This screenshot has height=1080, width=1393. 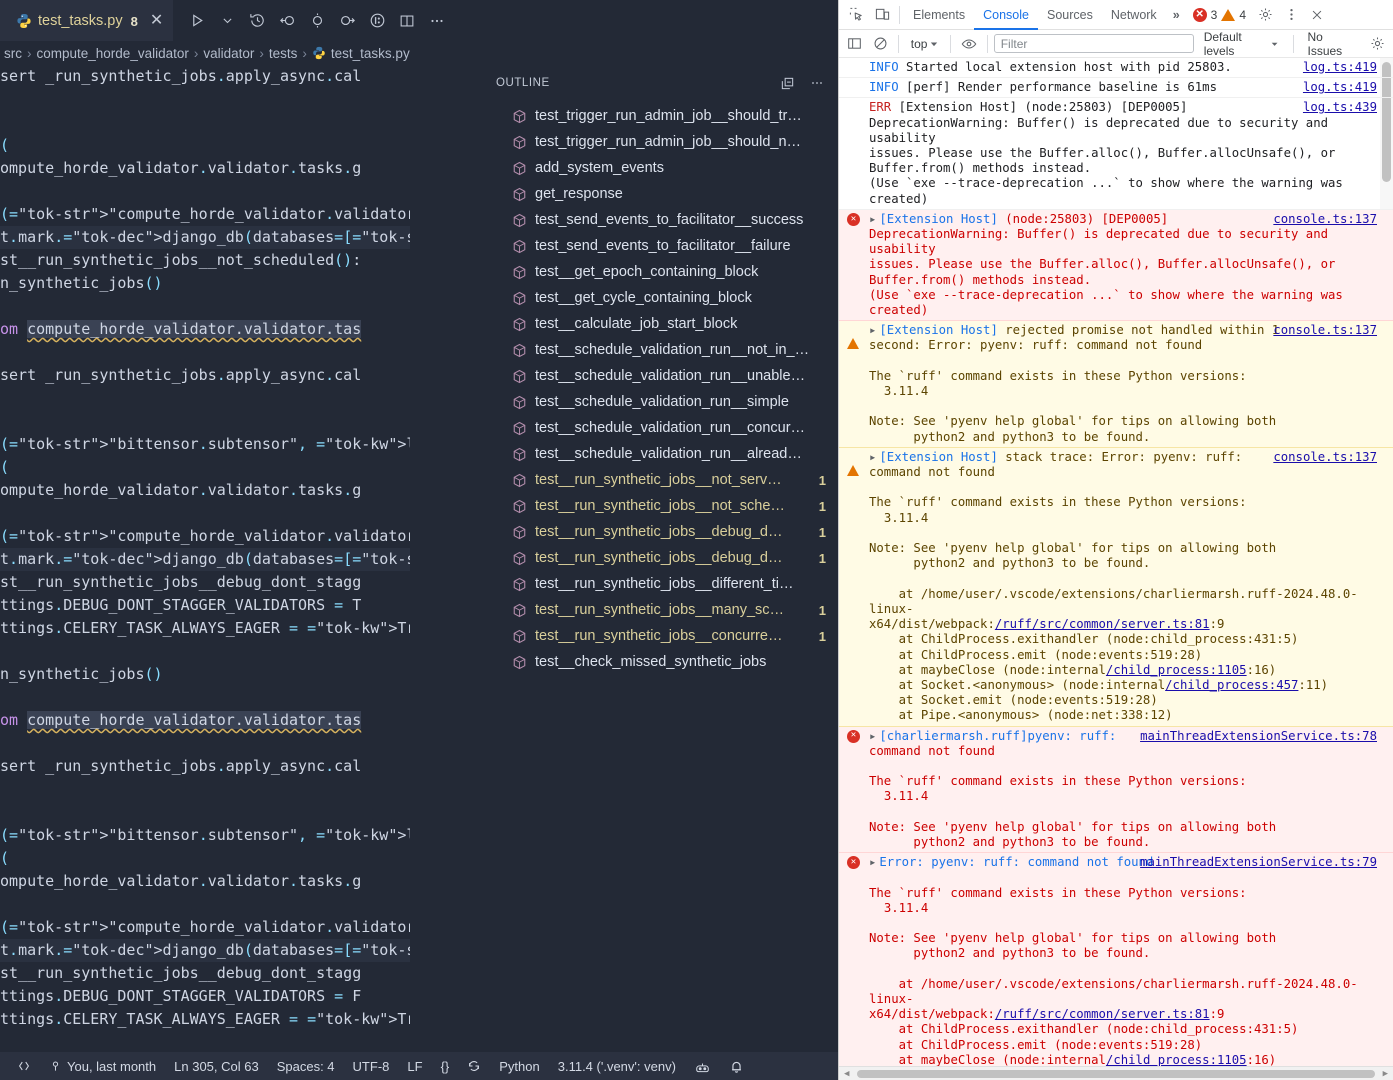 What do you see at coordinates (347, 21) in the screenshot?
I see `run-next-test-icon` at bounding box center [347, 21].